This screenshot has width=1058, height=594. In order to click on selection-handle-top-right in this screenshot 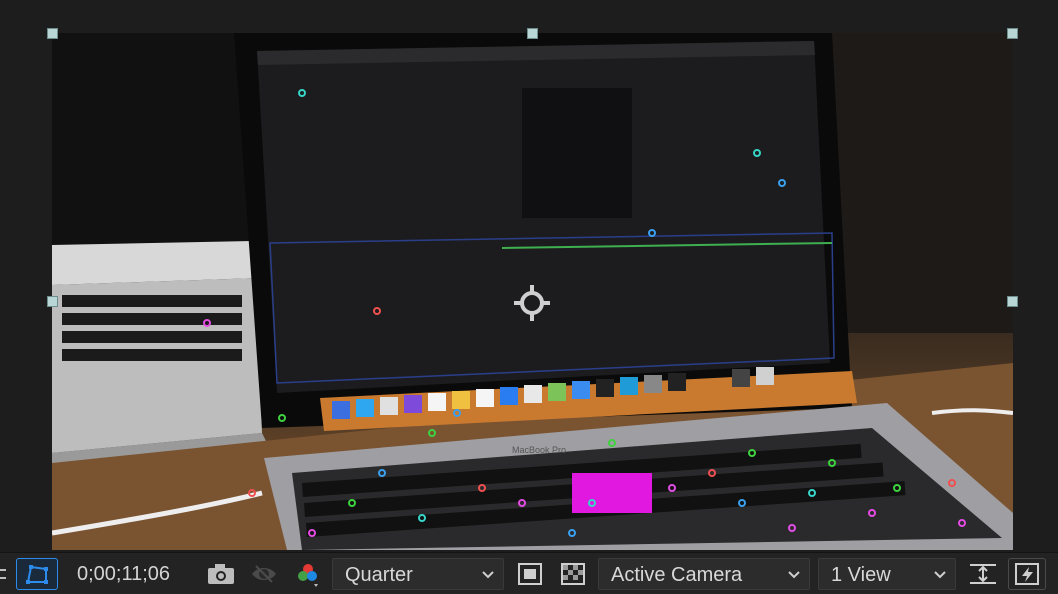, I will do `click(1012, 33)`.